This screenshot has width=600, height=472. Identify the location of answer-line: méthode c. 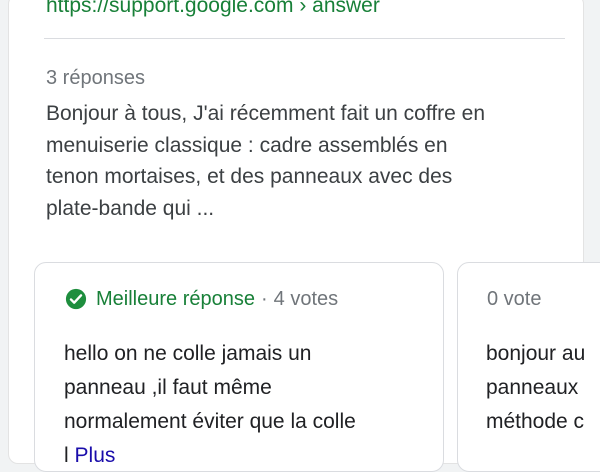
(535, 421).